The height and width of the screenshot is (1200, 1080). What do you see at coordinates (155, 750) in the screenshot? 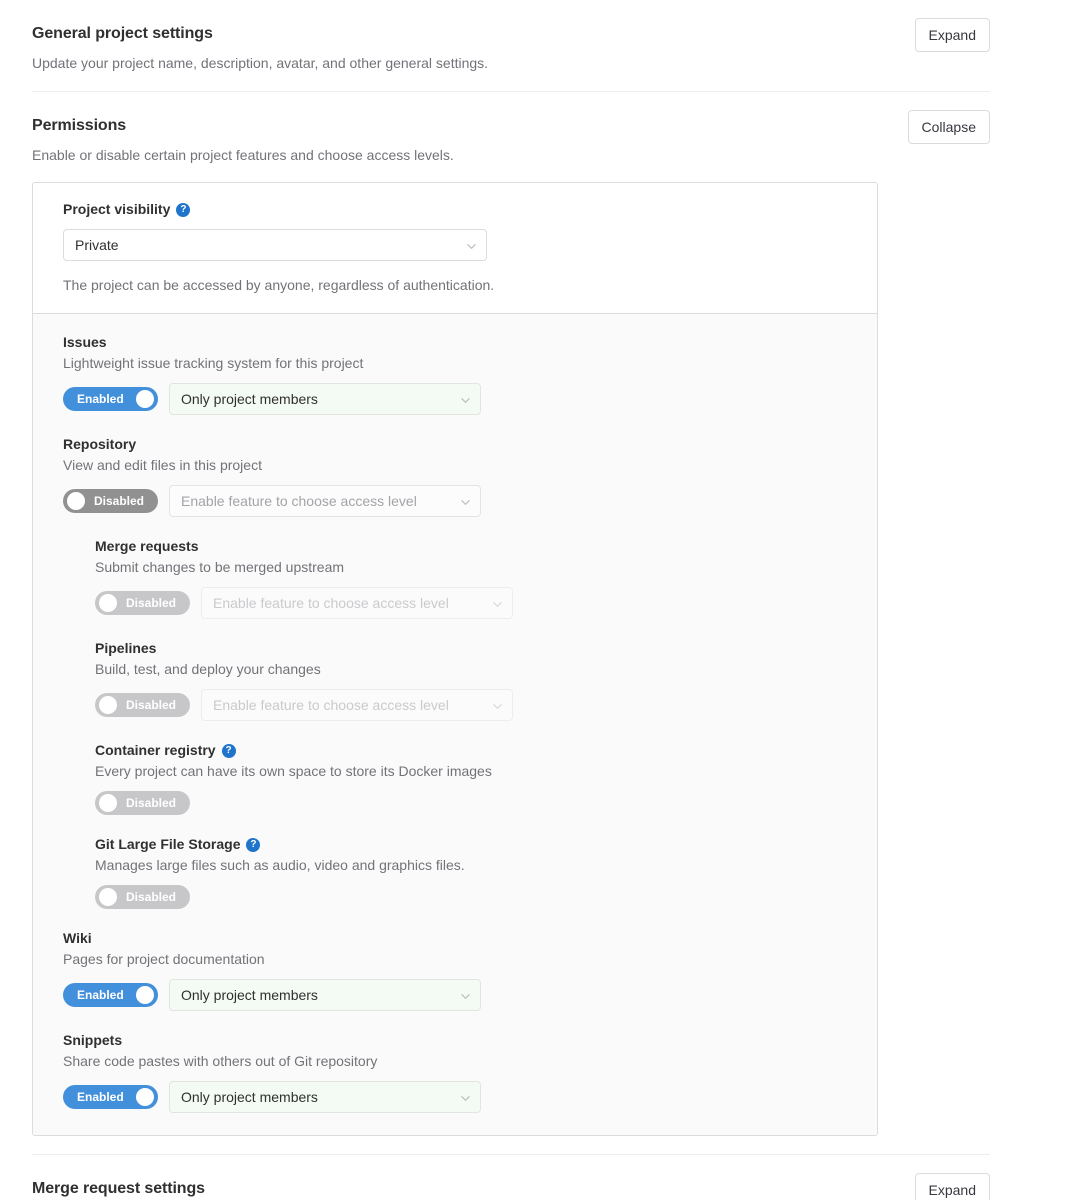
I see `feature-name: Container registry` at bounding box center [155, 750].